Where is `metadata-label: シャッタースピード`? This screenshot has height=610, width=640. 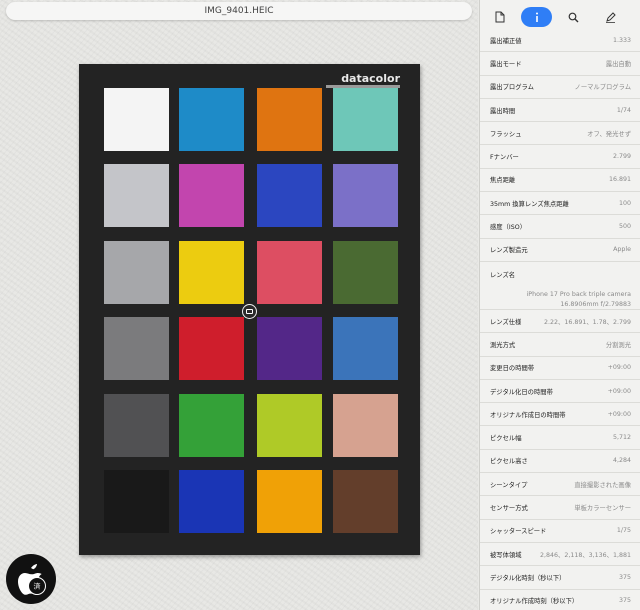
metadata-label: シャッタースピード is located at coordinates (518, 532).